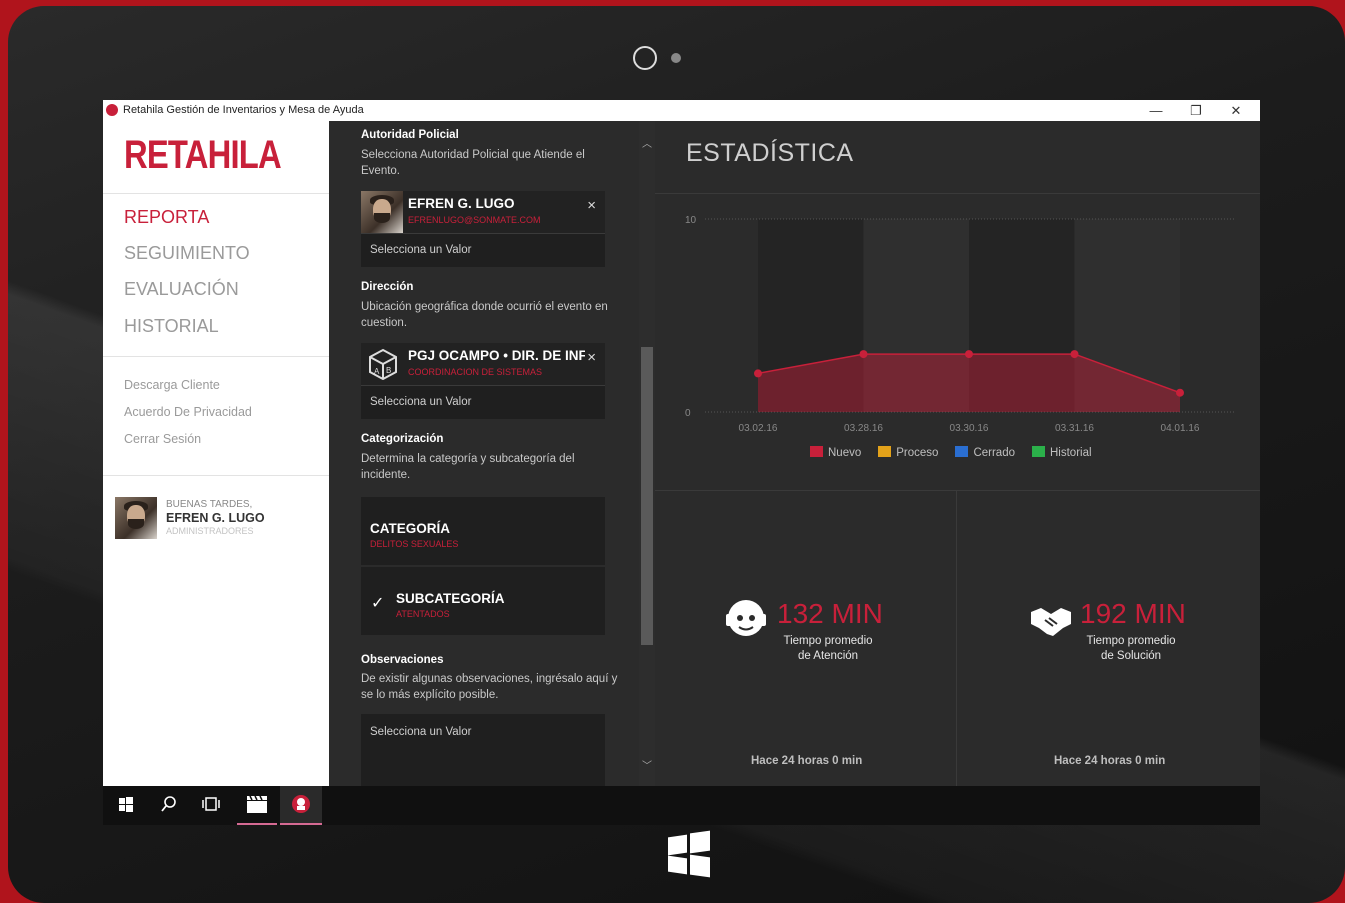 The width and height of the screenshot is (1345, 903). I want to click on solucion-footer: Hace 24 horas 0 min, so click(1110, 761).